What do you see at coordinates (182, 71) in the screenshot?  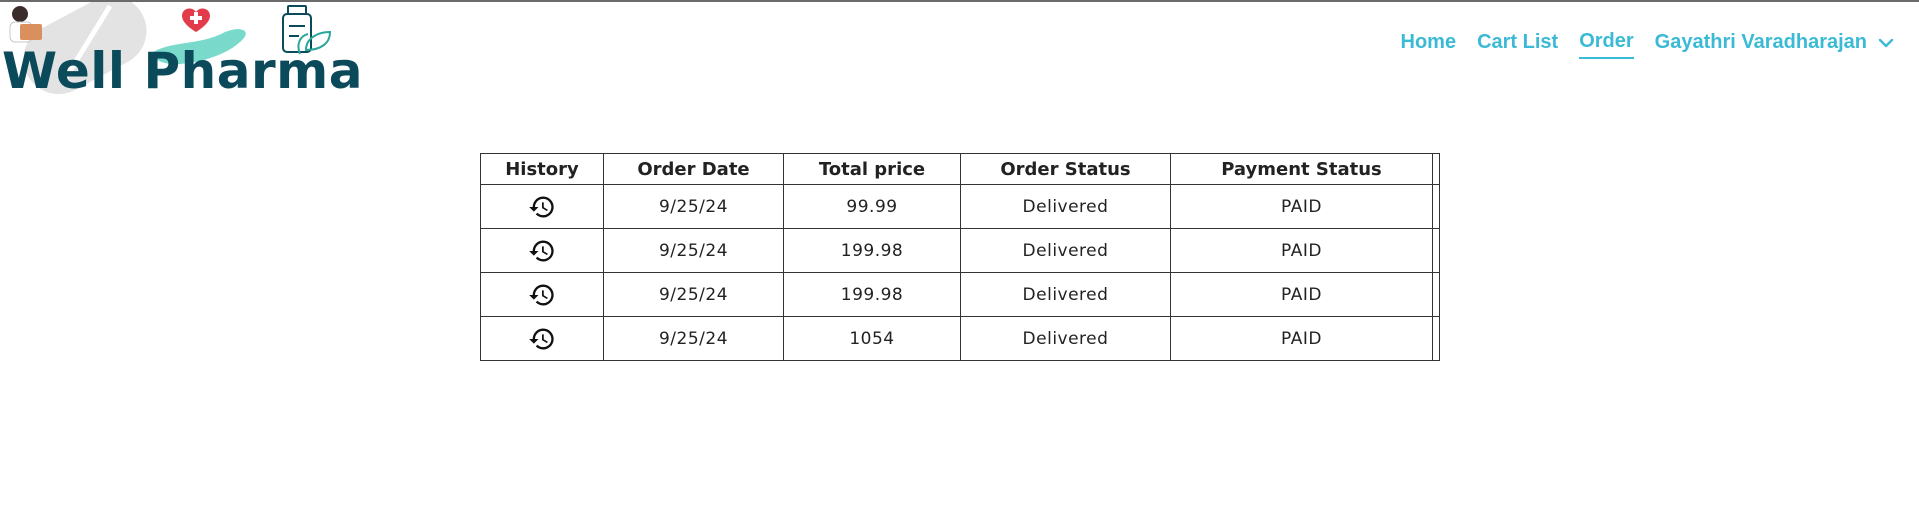 I see `brand-name: Well Pharma` at bounding box center [182, 71].